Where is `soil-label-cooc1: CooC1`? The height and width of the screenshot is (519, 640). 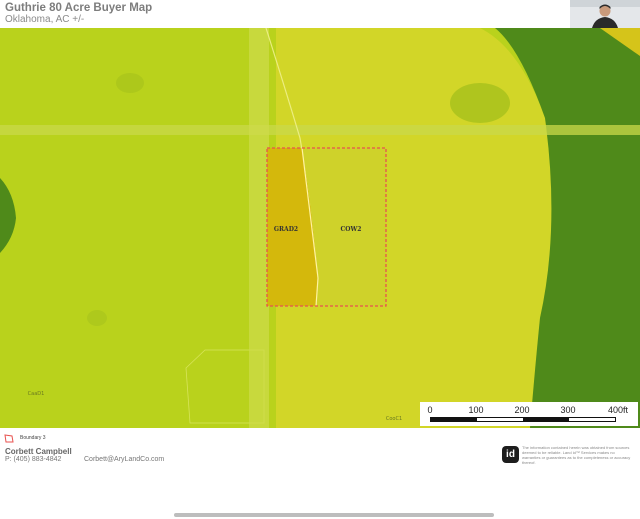 soil-label-cooc1: CooC1 is located at coordinates (394, 419).